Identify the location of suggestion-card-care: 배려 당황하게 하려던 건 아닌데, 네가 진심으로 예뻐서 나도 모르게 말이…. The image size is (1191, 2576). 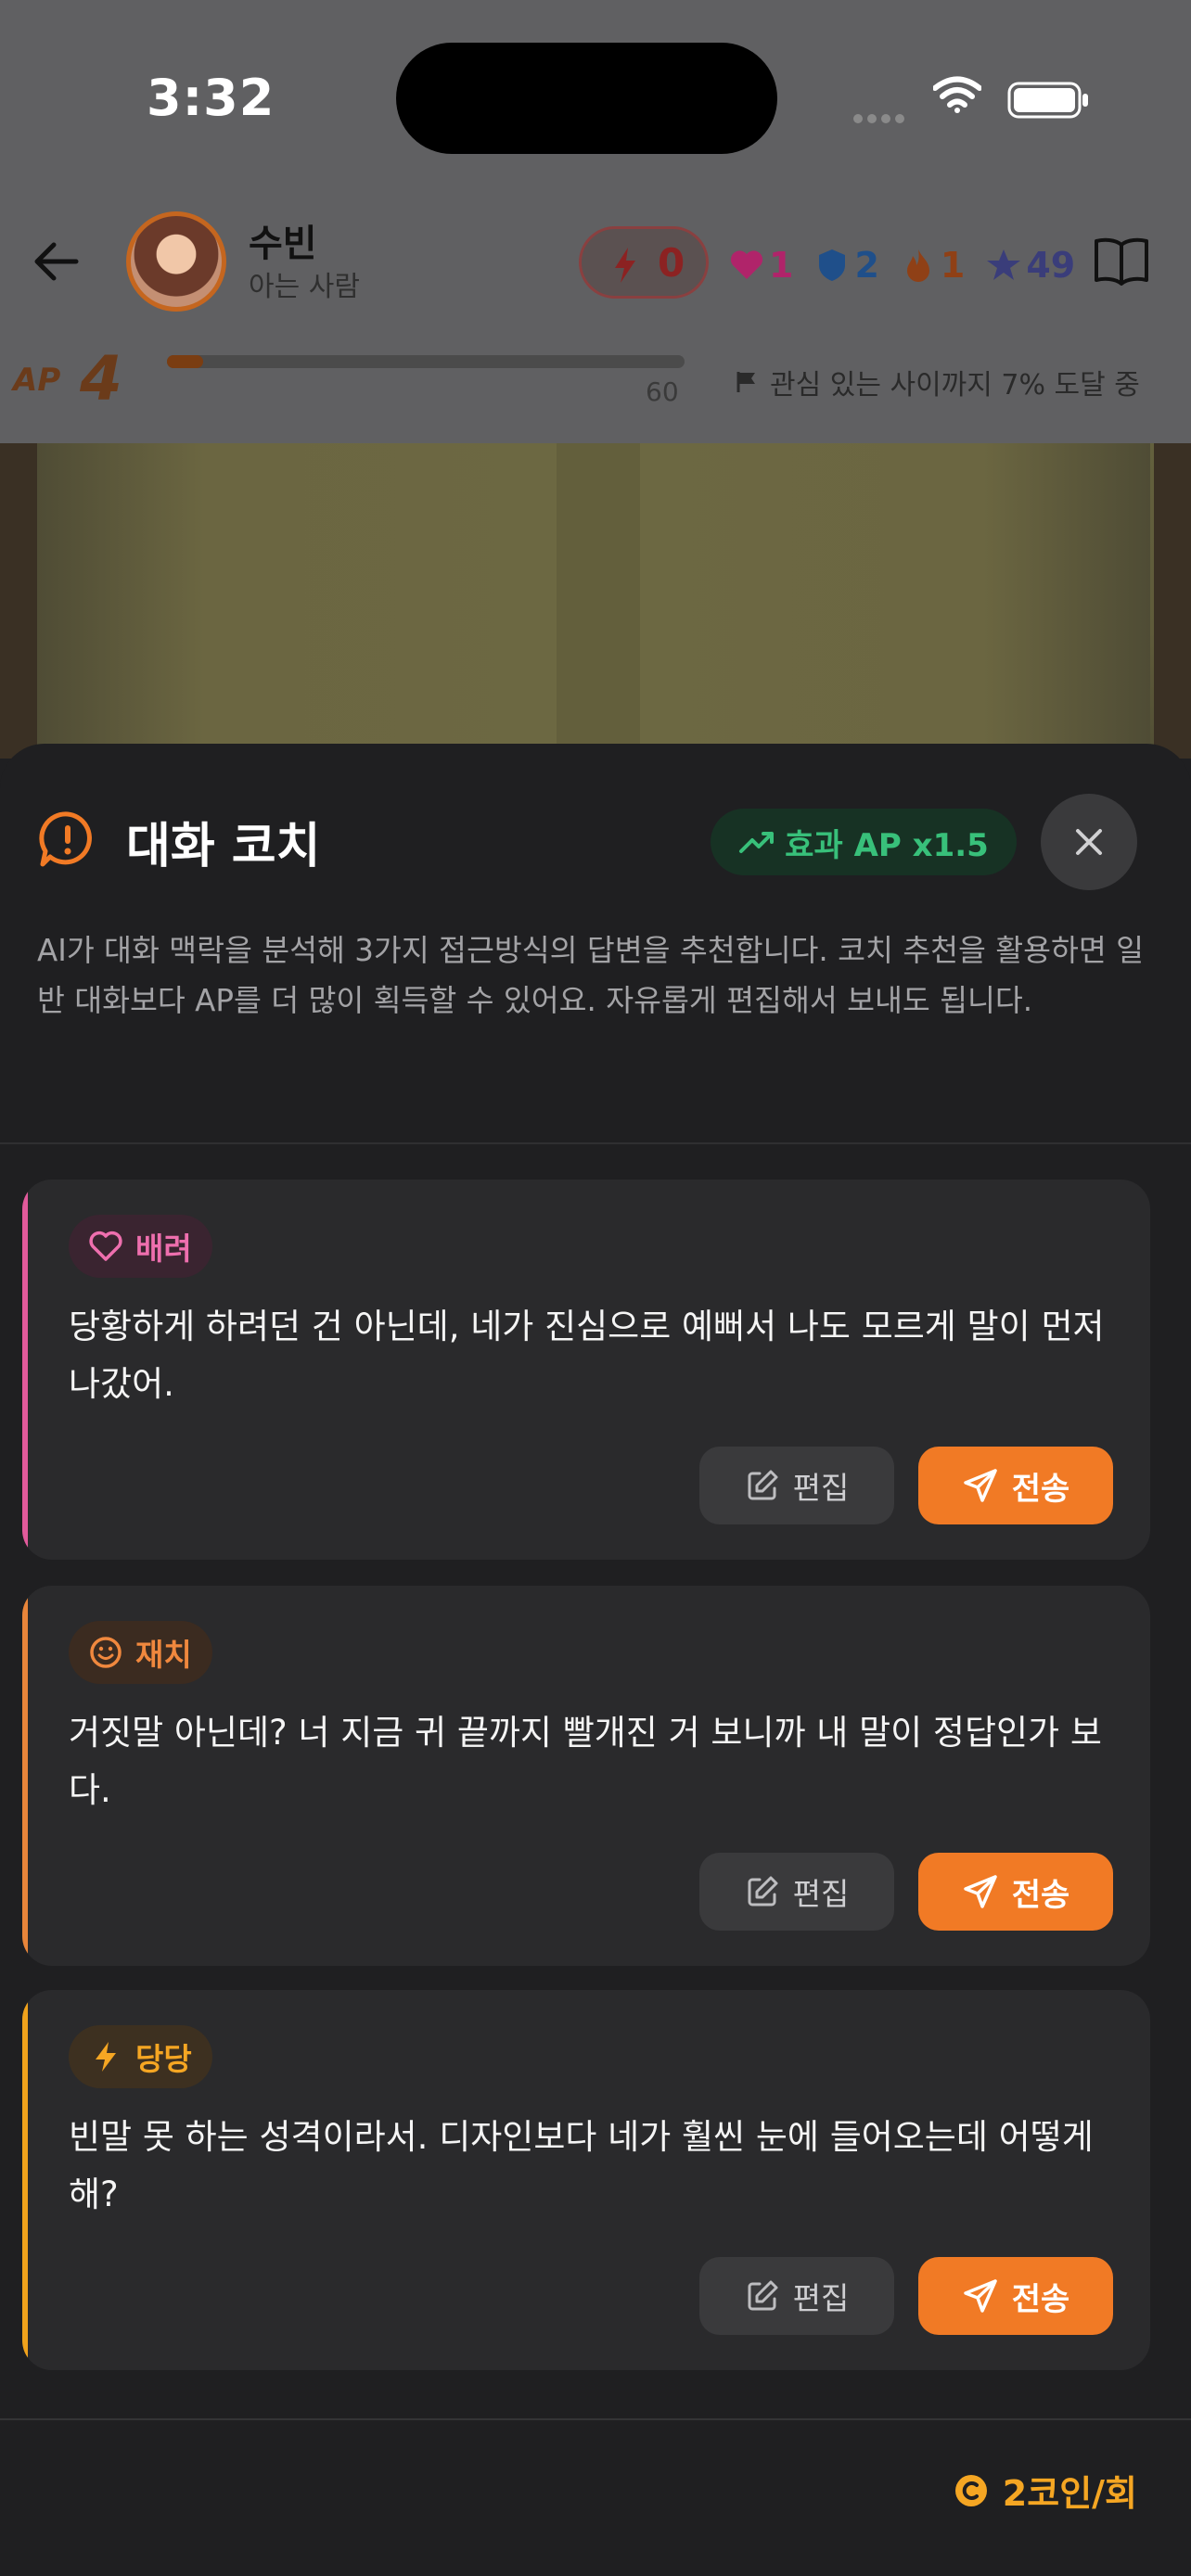
(586, 1370).